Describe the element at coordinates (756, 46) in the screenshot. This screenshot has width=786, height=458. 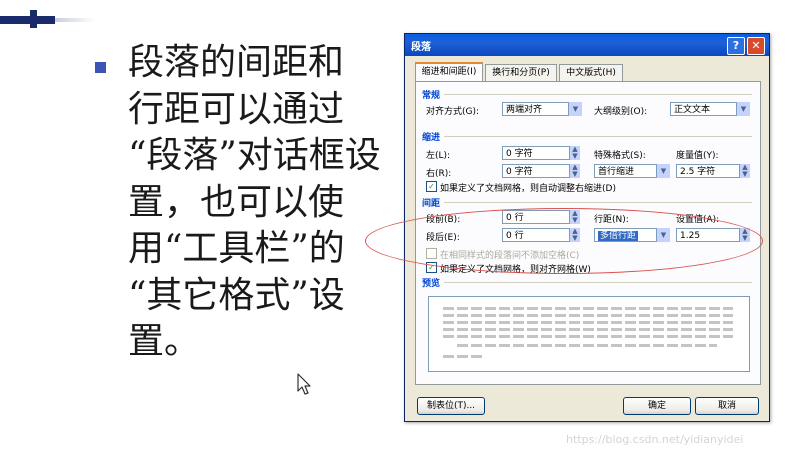
I see `close-button: ✕` at that location.